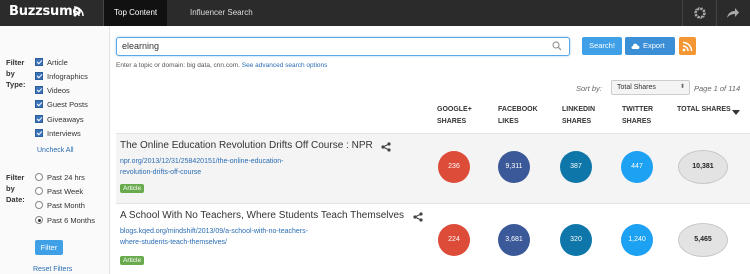 This screenshot has height=274, width=750. What do you see at coordinates (508, 121) in the screenshot?
I see `col-label: LIKES` at bounding box center [508, 121].